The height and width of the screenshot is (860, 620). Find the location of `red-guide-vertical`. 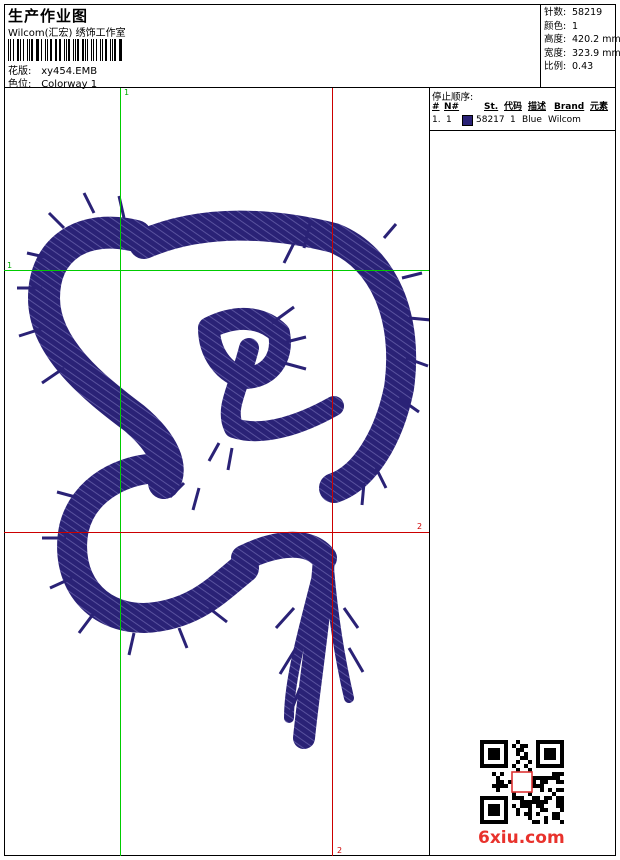

red-guide-vertical is located at coordinates (332, 472).